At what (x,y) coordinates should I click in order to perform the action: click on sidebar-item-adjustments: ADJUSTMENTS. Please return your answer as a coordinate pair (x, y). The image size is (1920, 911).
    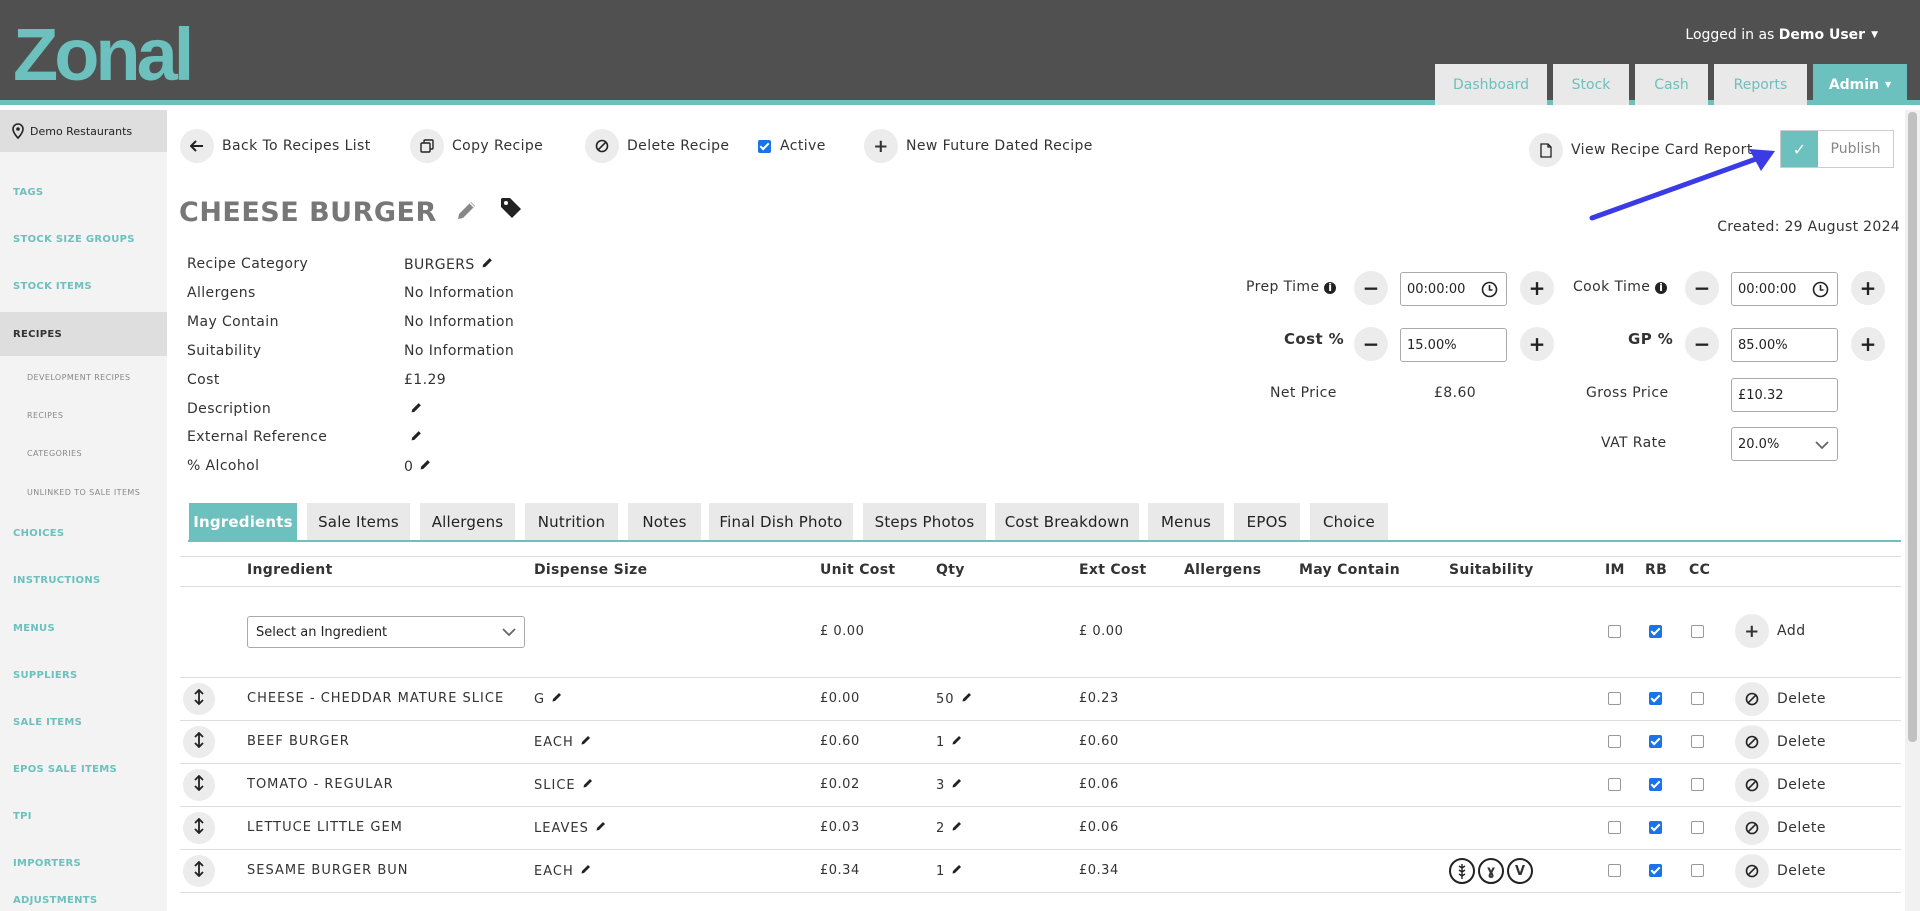
    Looking at the image, I should click on (83, 899).